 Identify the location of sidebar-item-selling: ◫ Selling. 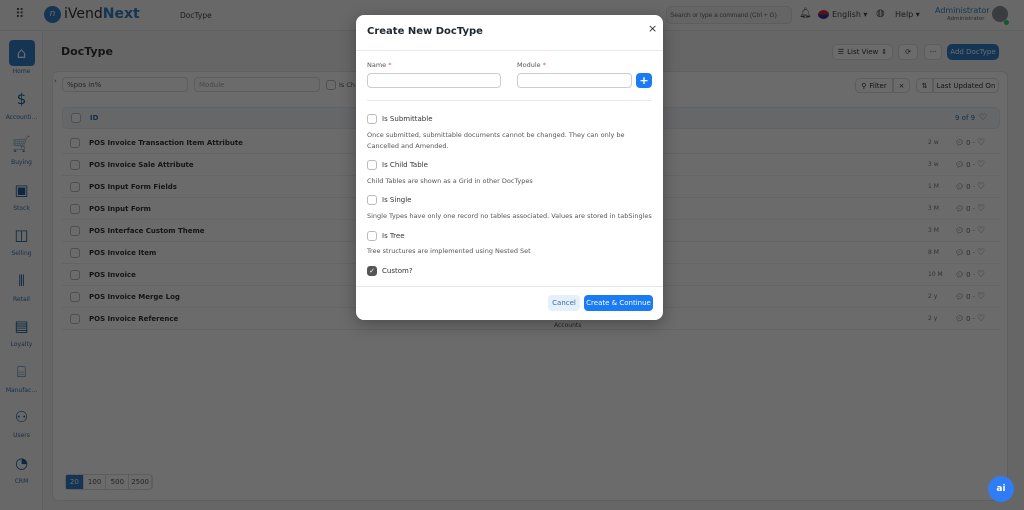
(21, 239).